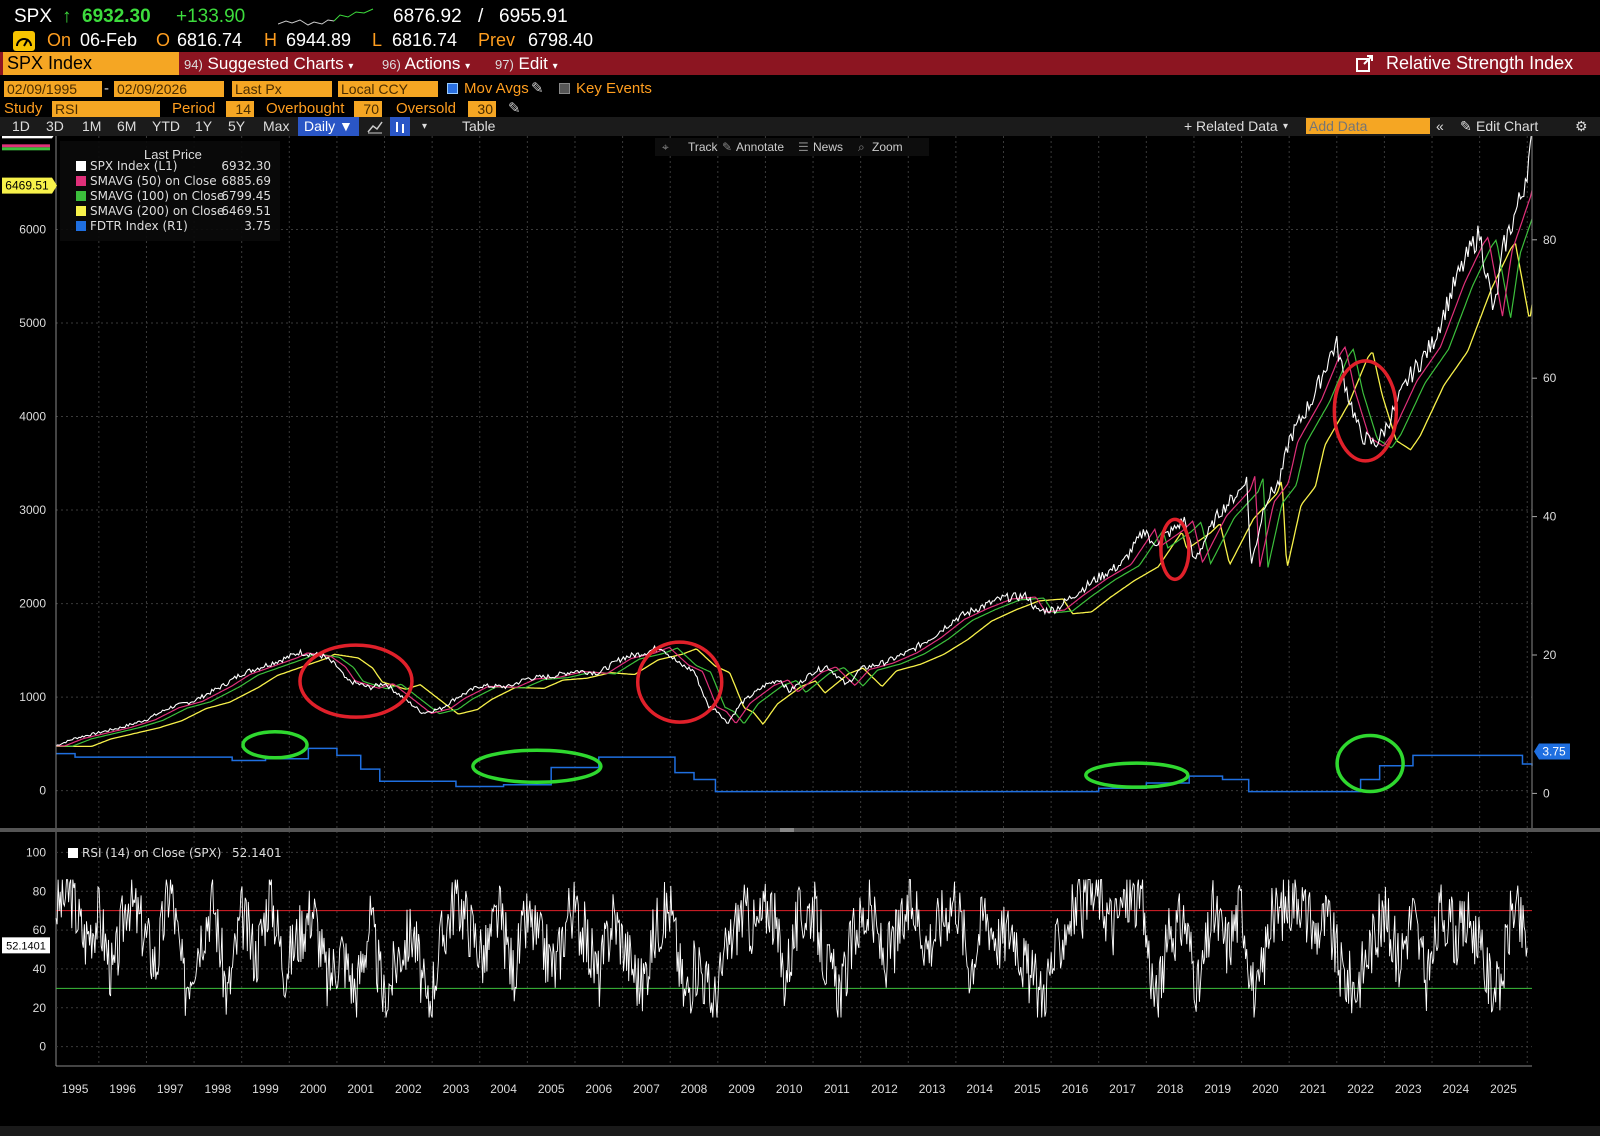 This screenshot has height=1136, width=1600. Describe the element at coordinates (40, 1008) in the screenshot. I see `rsi-tick-label: 20` at that location.